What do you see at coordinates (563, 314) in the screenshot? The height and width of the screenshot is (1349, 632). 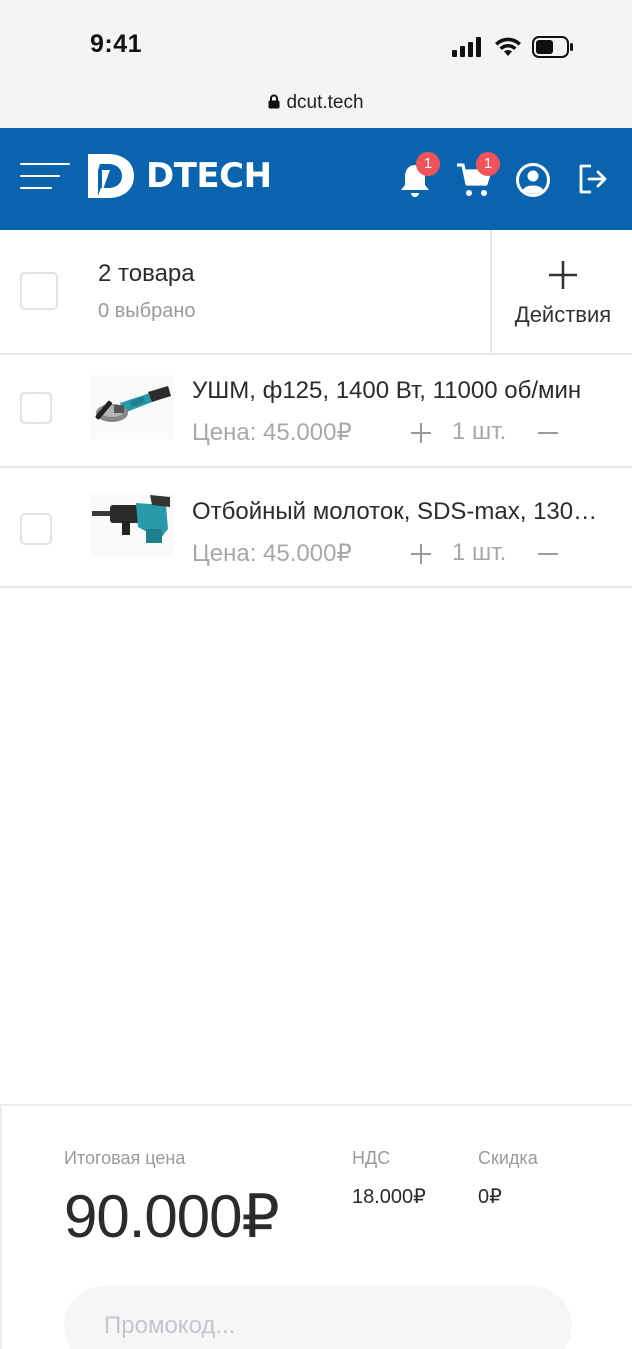 I see `actions-label: Действия` at bounding box center [563, 314].